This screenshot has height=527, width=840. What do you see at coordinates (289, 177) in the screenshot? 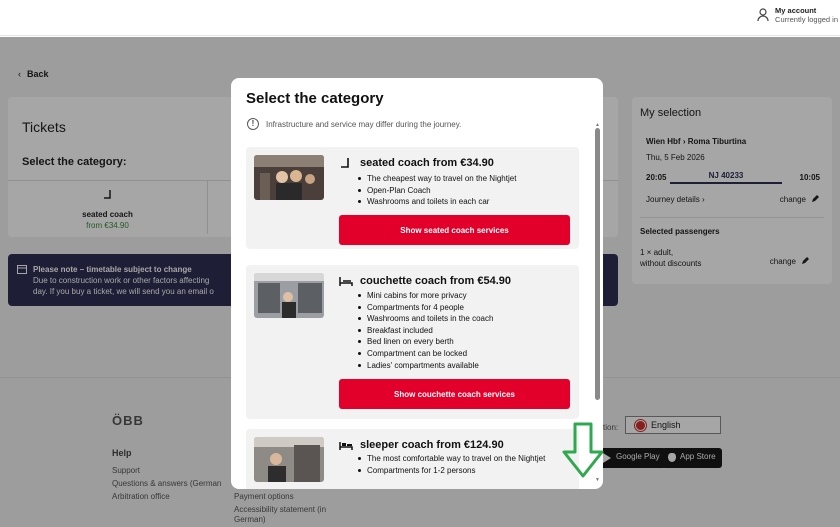
I see `seated-coach-photo` at bounding box center [289, 177].